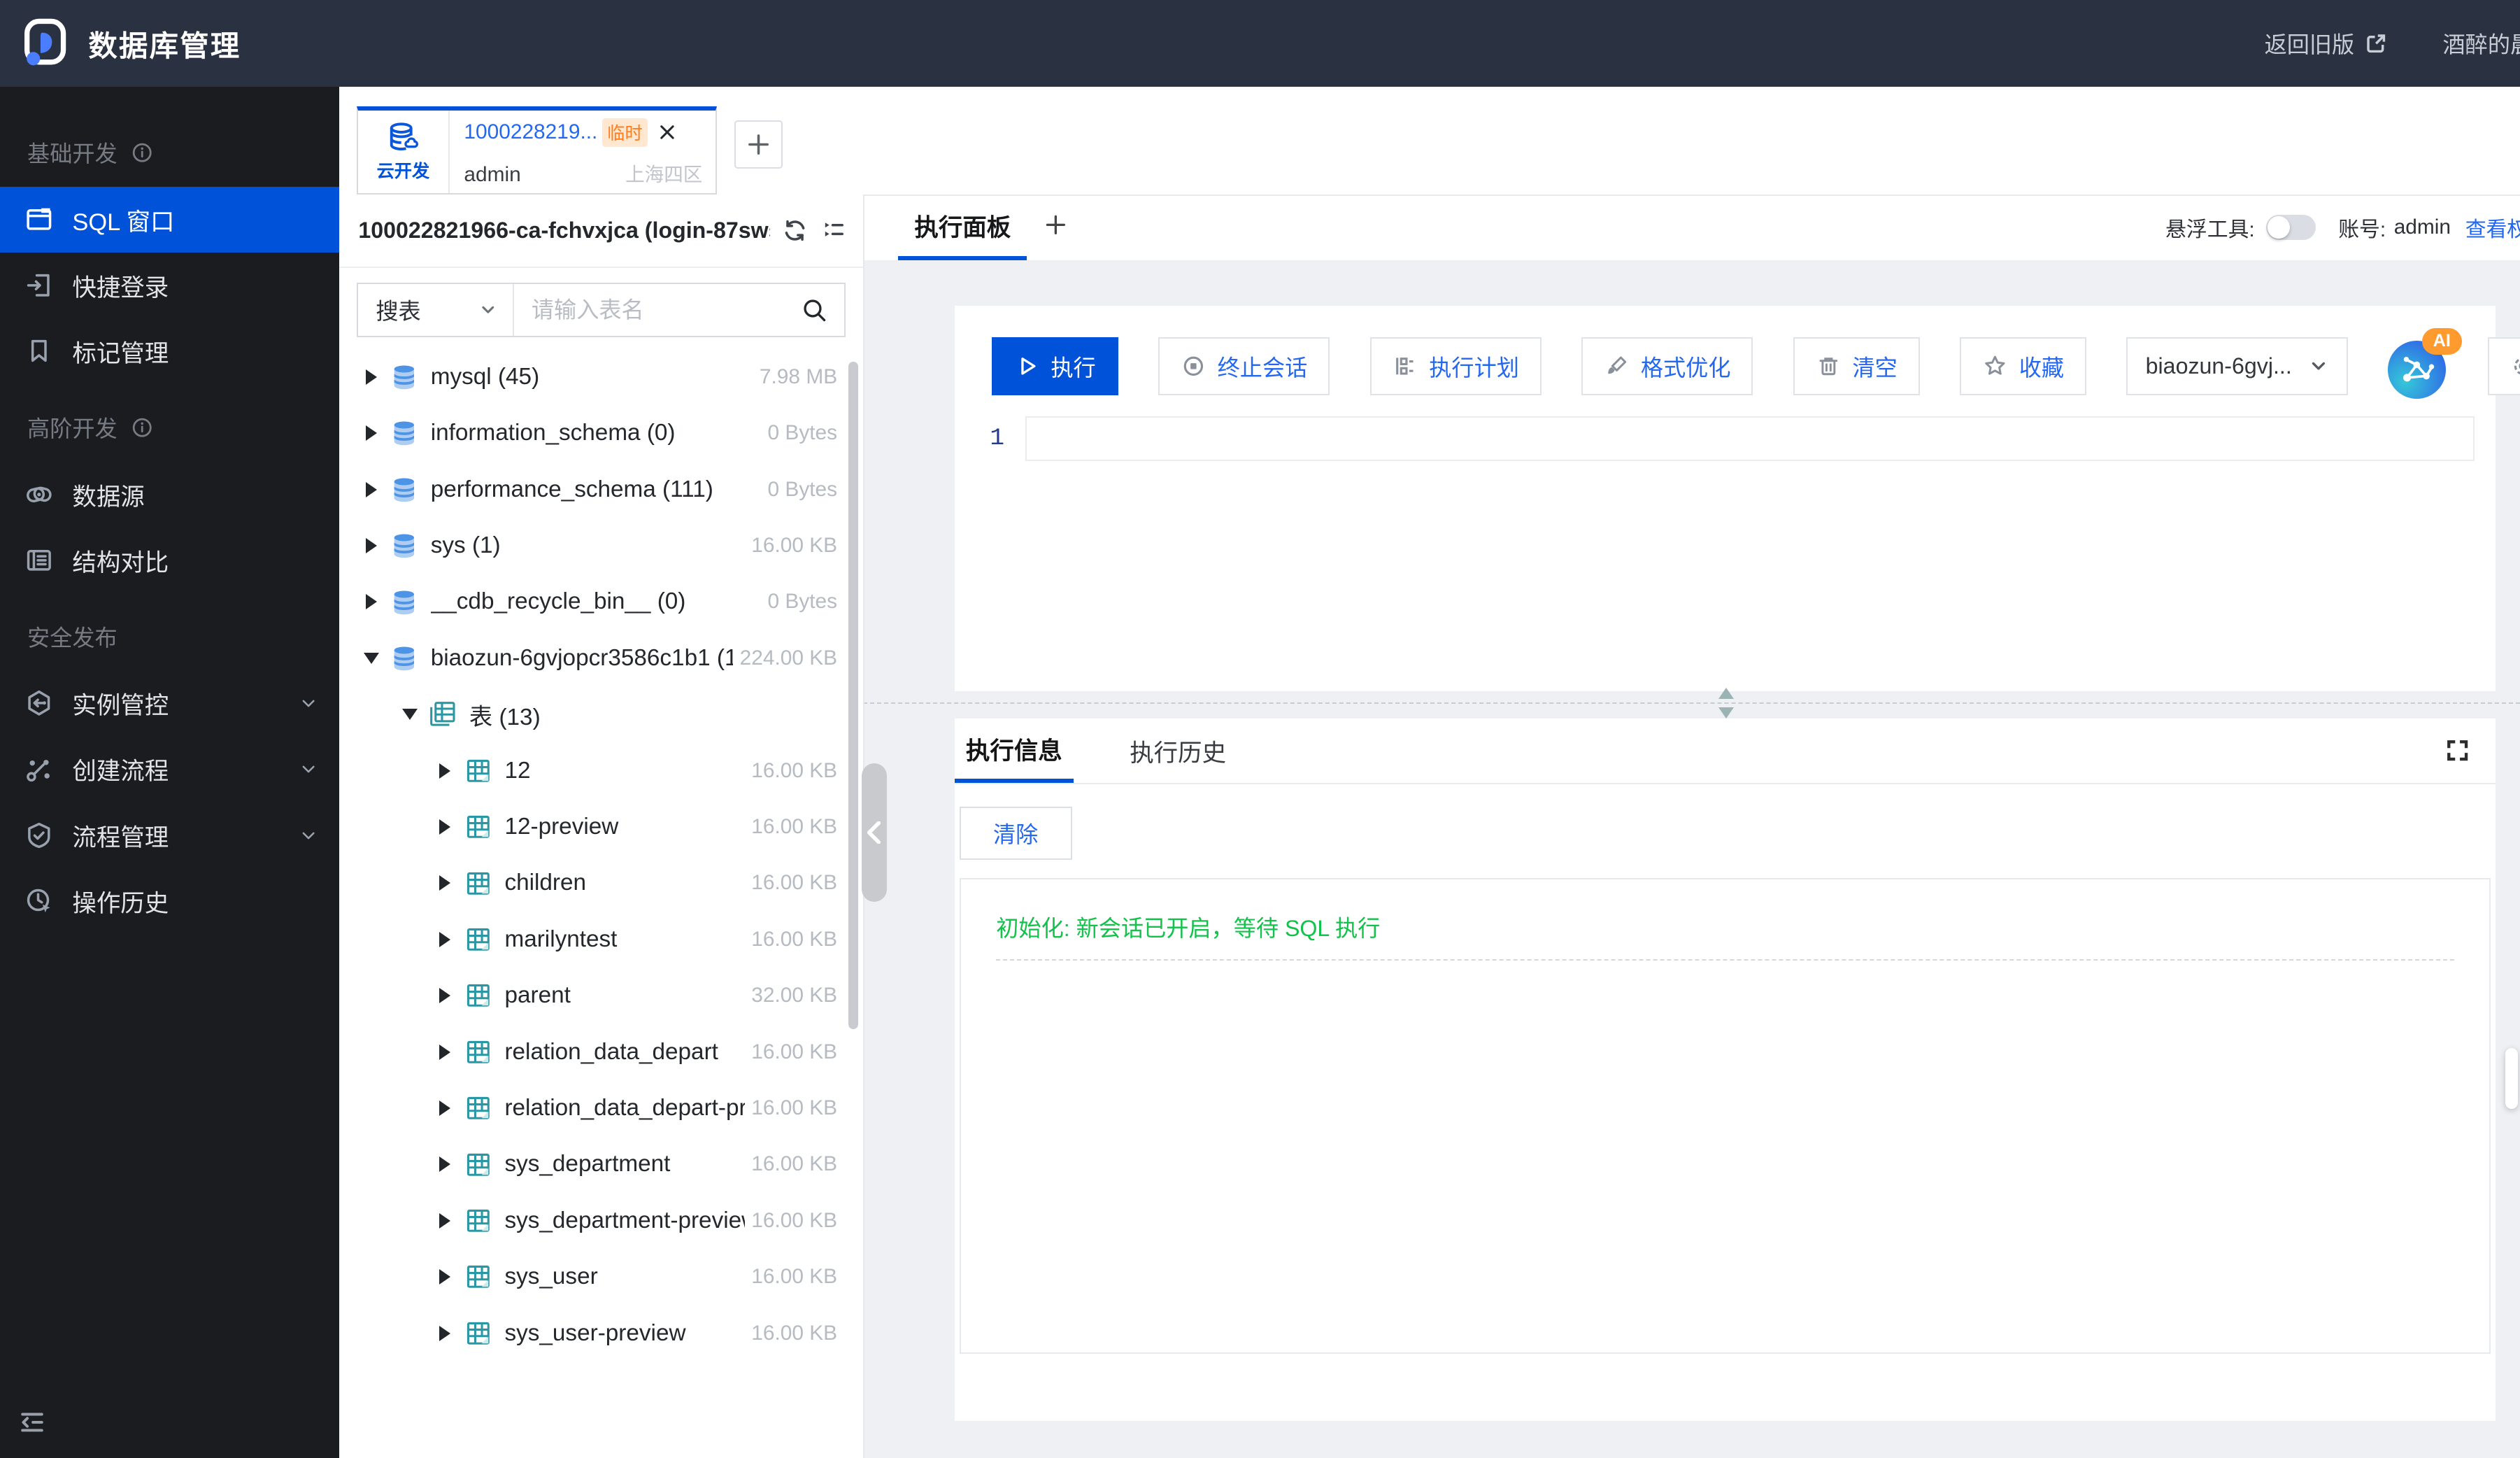 This screenshot has width=2520, height=1458. What do you see at coordinates (812, 602) in the screenshot?
I see `object-size: 0 Bytes` at bounding box center [812, 602].